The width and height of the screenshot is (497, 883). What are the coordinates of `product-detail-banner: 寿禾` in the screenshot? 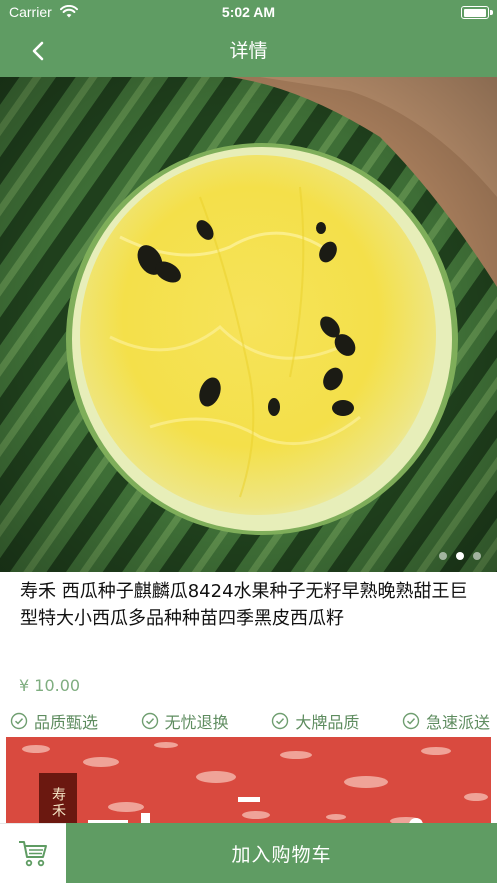 It's located at (248, 783).